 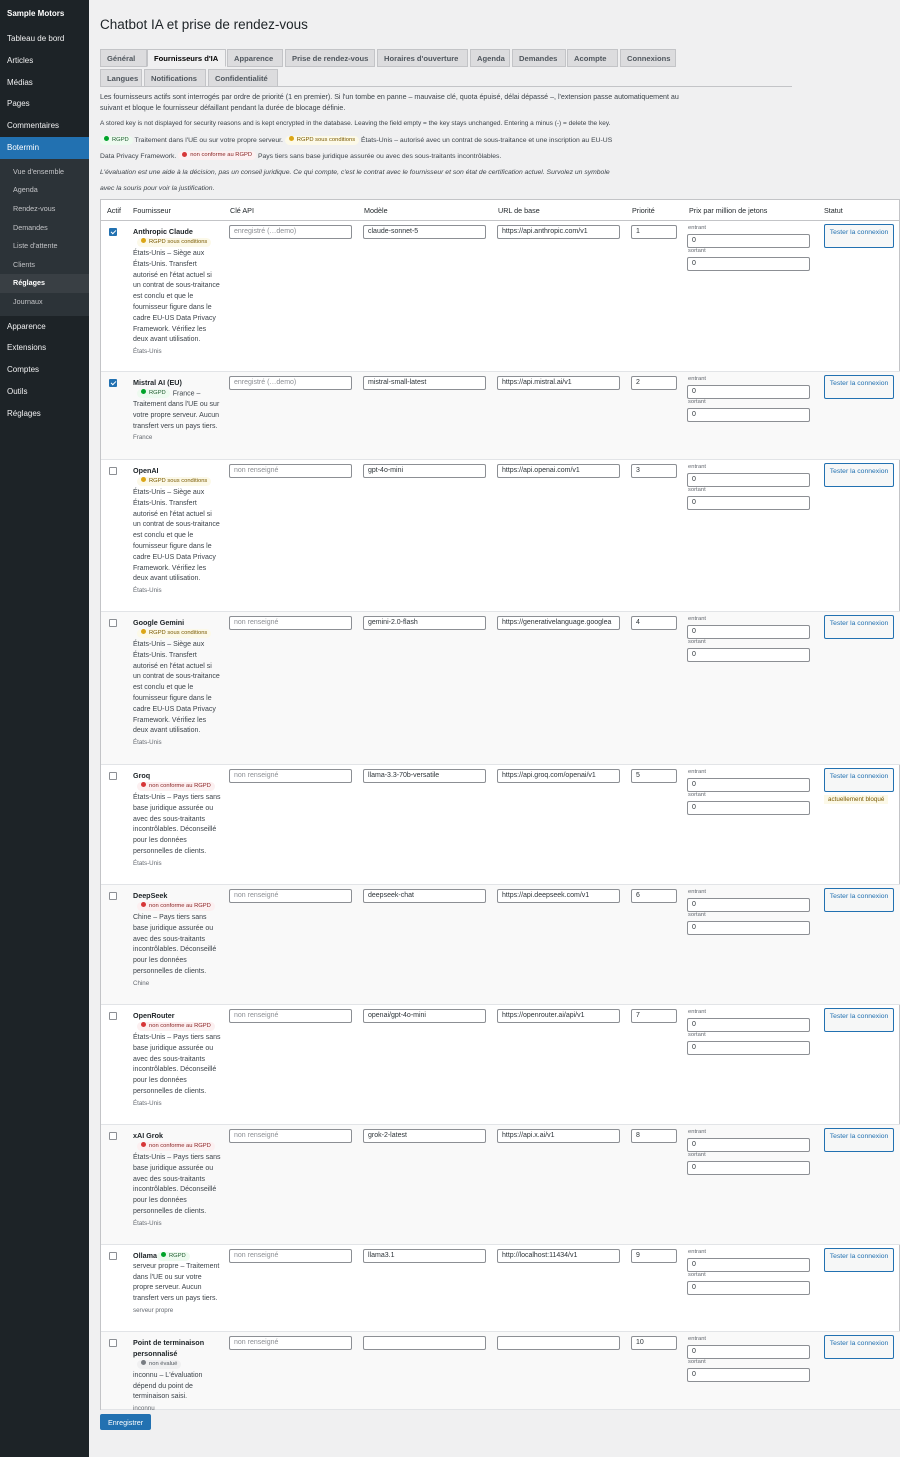 What do you see at coordinates (44, 246) in the screenshot?
I see `submenu-item-4: Liste d'attente` at bounding box center [44, 246].